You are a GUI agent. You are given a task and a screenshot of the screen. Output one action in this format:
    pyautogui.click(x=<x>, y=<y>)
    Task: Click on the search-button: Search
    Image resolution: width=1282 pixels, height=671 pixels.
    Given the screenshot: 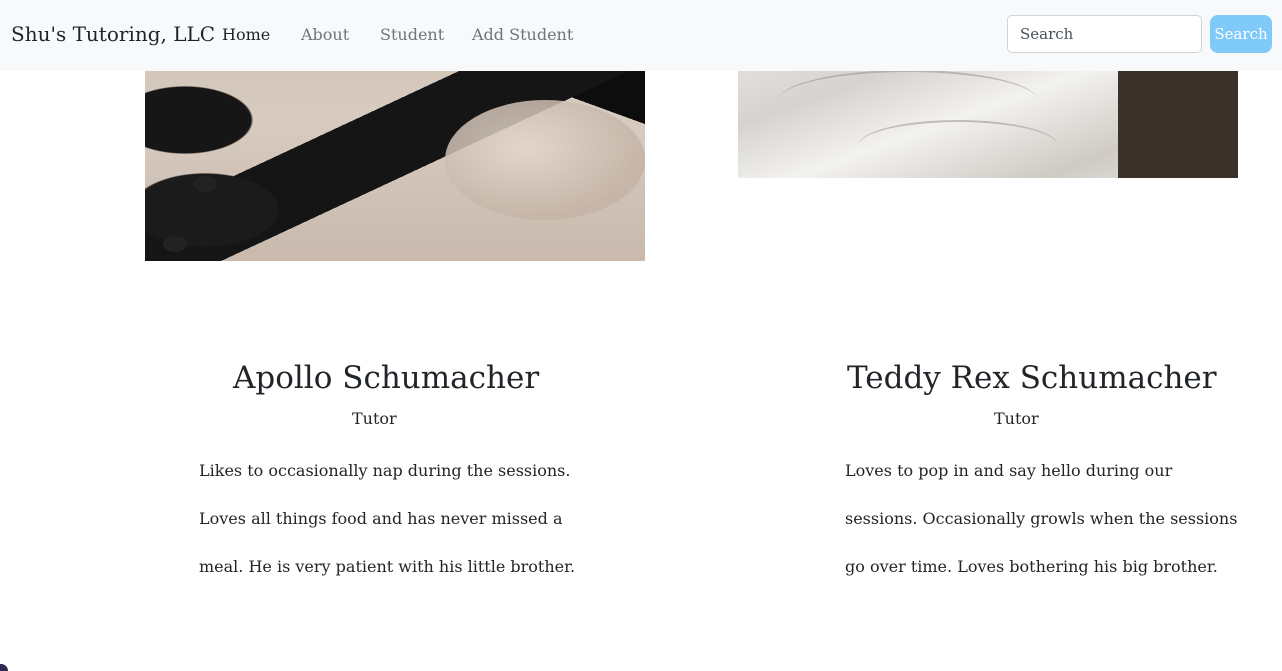 What is the action you would take?
    pyautogui.click(x=1241, y=34)
    